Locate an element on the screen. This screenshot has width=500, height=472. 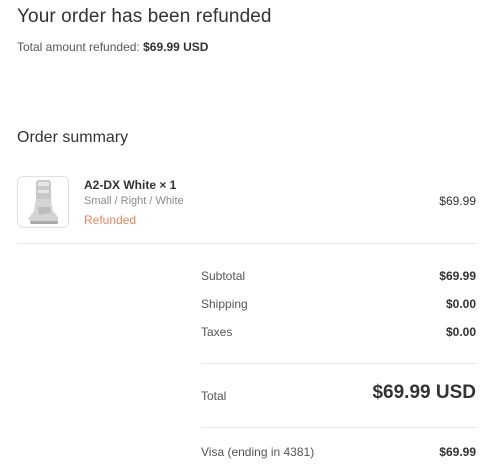
refund-amount-label: Total amount refunded: is located at coordinates (78, 47).